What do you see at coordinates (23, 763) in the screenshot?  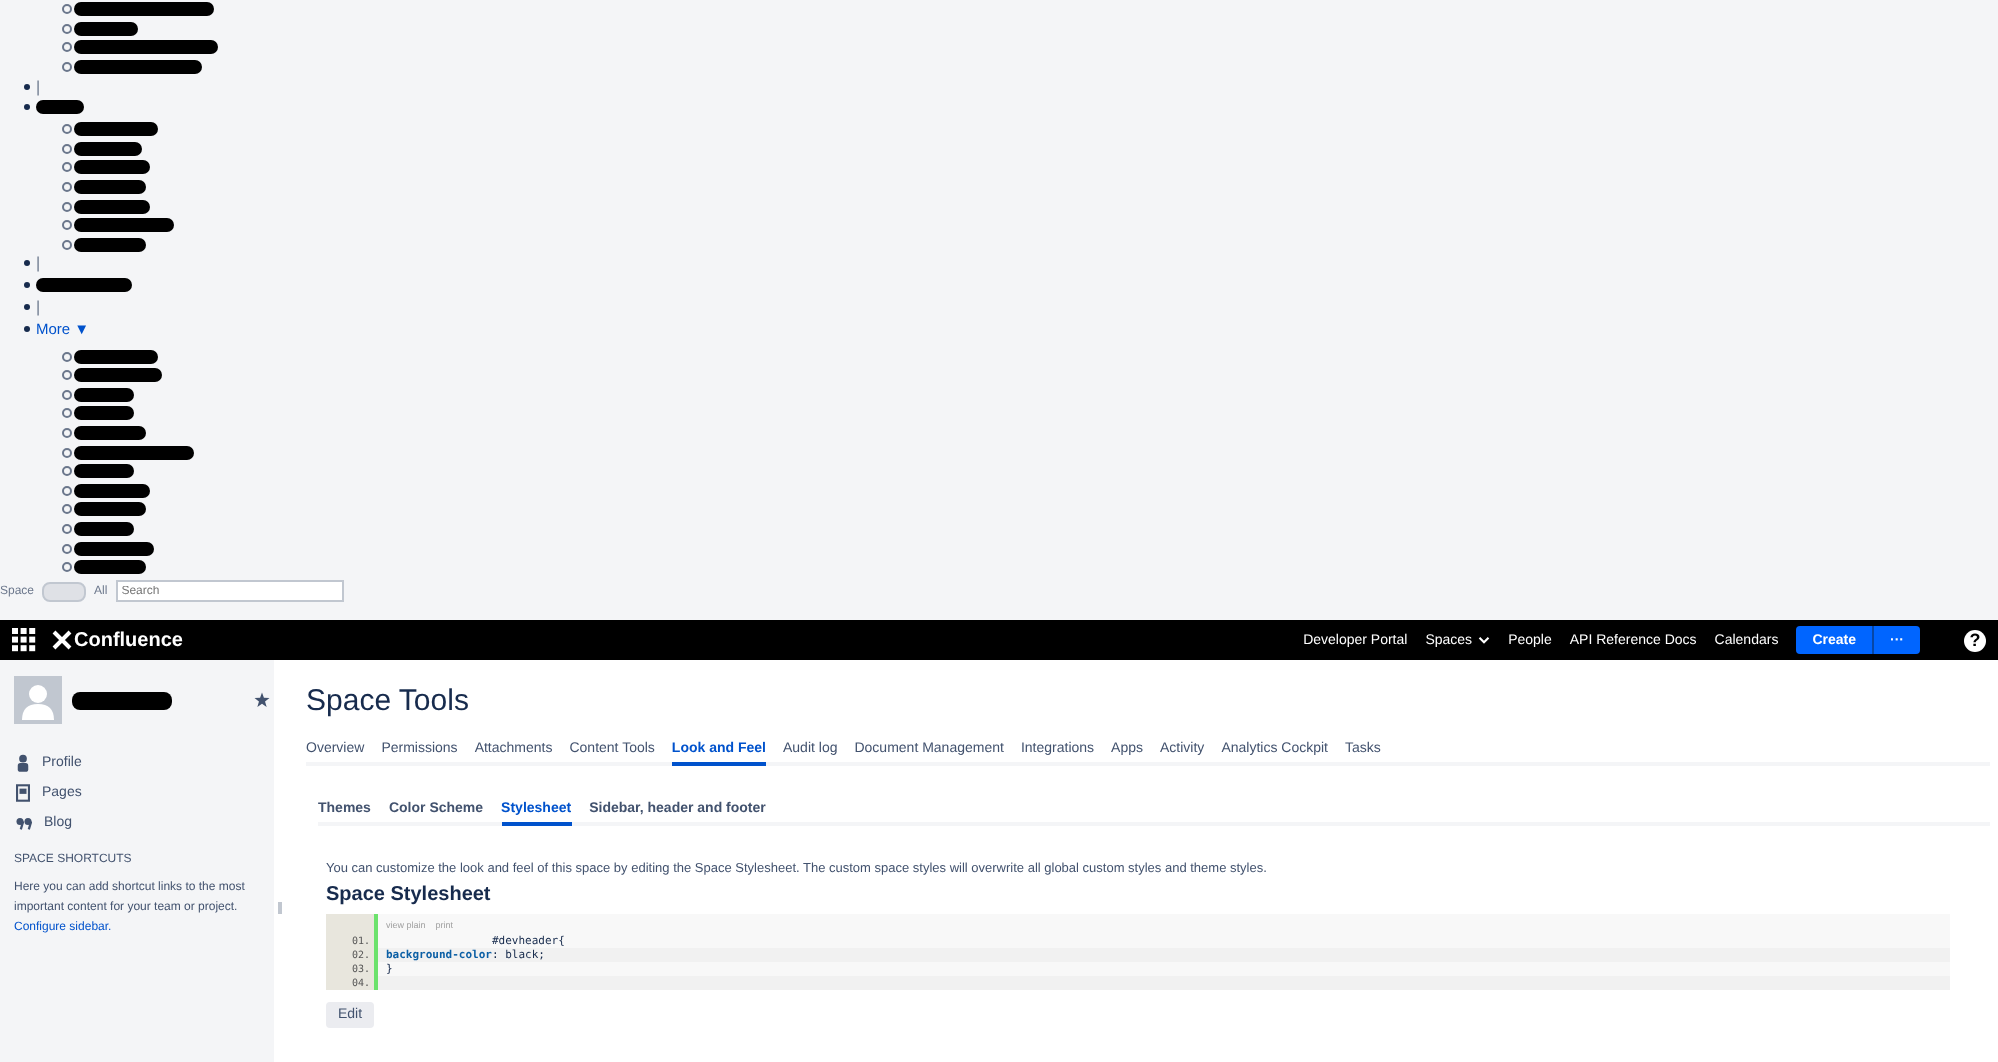 I see `person-icon` at bounding box center [23, 763].